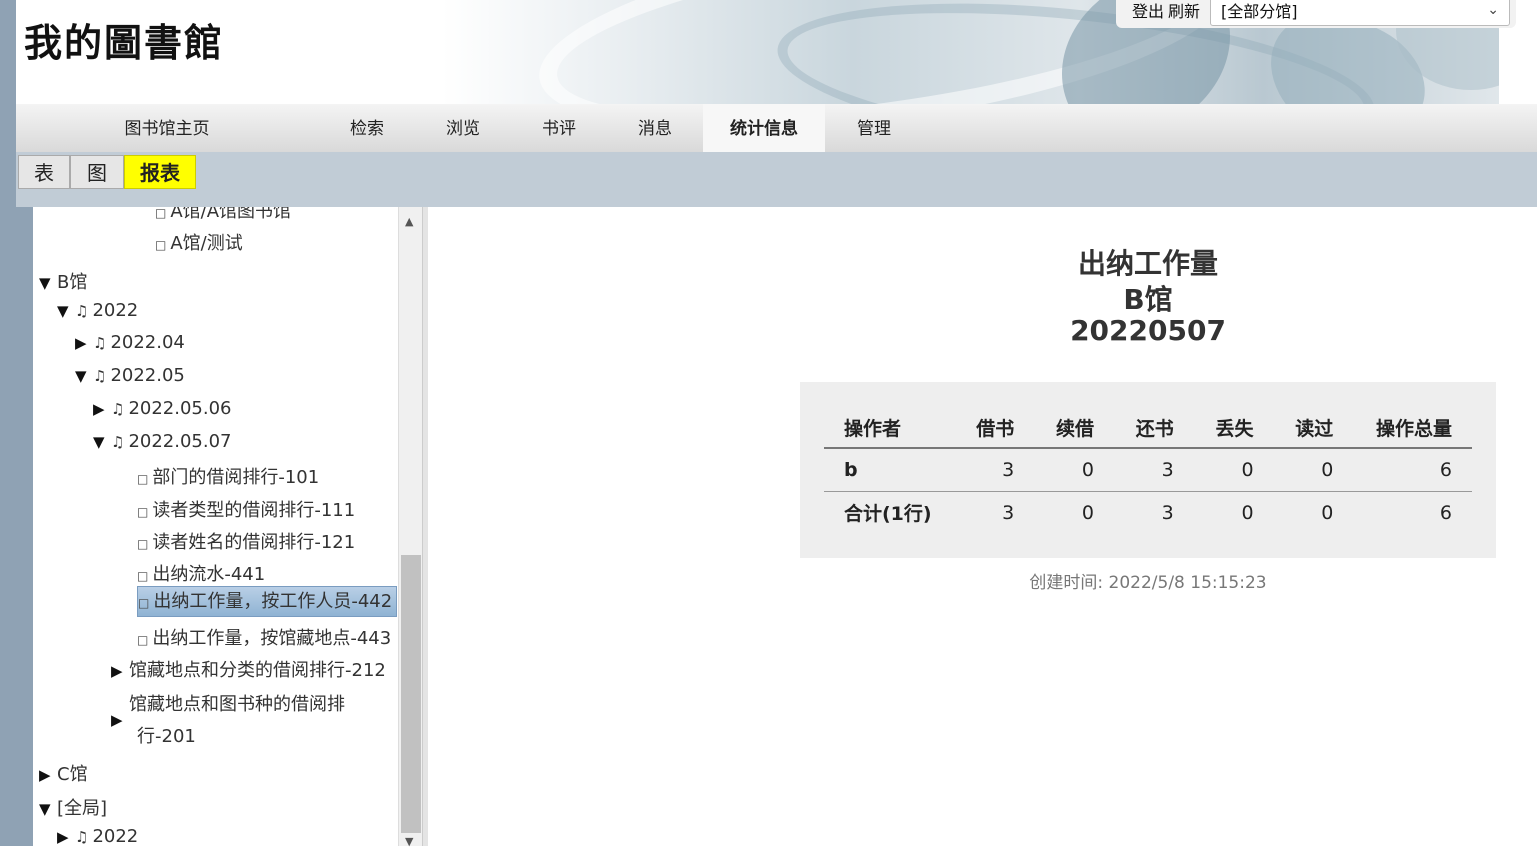 This screenshot has height=848, width=1537. I want to click on nav-messages: 消息, so click(655, 128).